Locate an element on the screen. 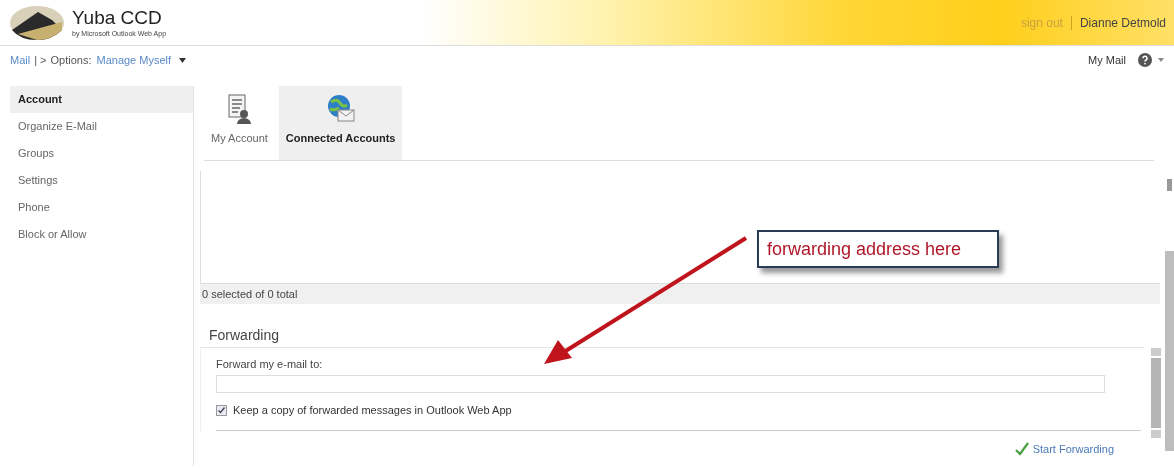  my-mail-link: My Mail is located at coordinates (1107, 60).